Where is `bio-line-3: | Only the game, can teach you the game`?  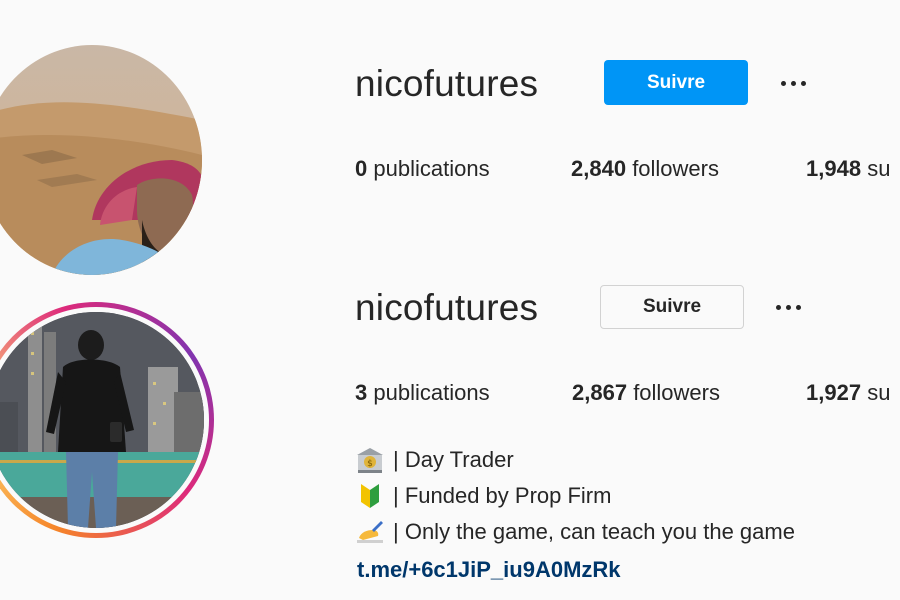
bio-line-3: | Only the game, can teach you the game is located at coordinates (575, 532).